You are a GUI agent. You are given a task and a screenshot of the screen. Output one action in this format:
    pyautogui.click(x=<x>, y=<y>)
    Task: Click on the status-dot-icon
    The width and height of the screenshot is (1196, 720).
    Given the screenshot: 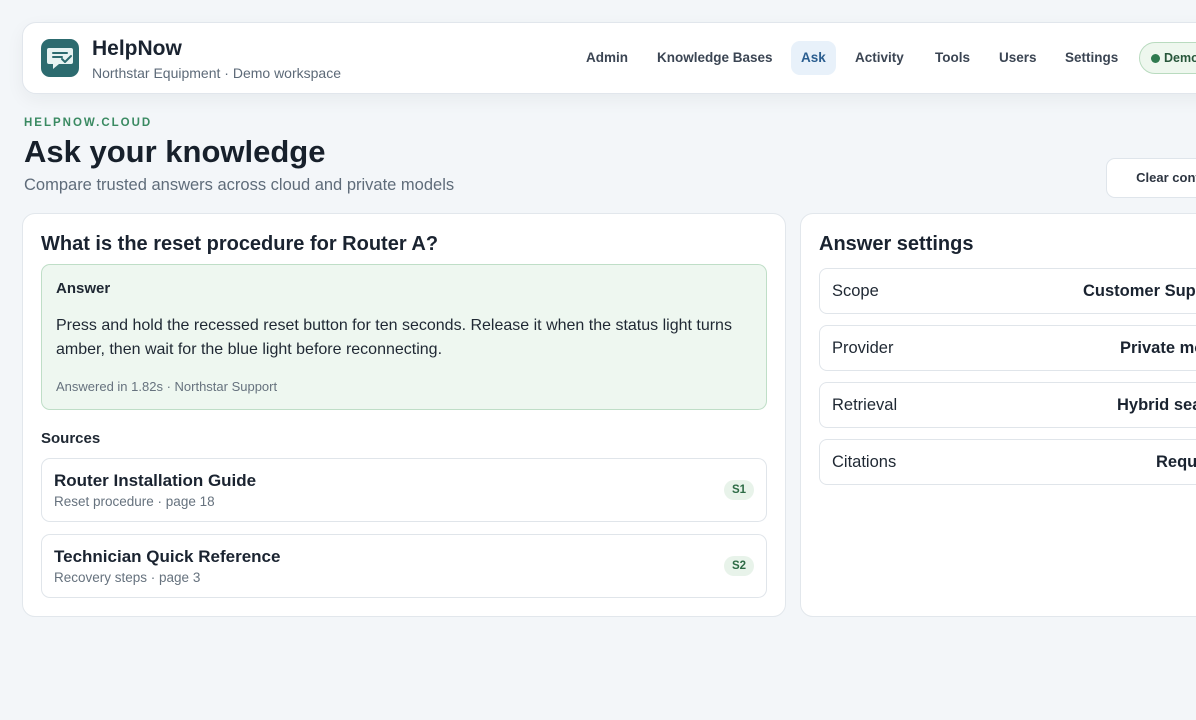 What is the action you would take?
    pyautogui.click(x=1155, y=58)
    